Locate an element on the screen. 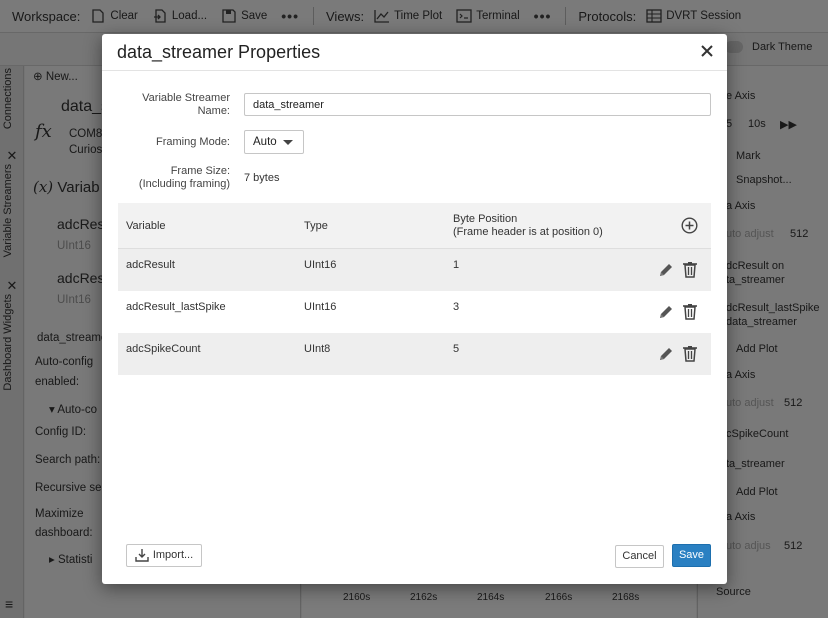  cell-byte-position: 1 is located at coordinates (456, 265).